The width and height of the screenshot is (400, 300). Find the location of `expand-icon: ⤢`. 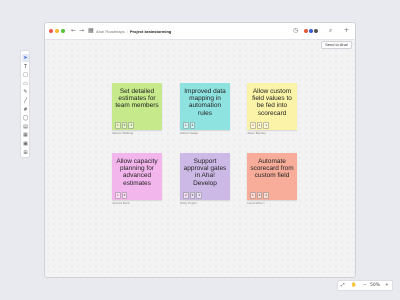

expand-icon: ⤢ is located at coordinates (343, 286).